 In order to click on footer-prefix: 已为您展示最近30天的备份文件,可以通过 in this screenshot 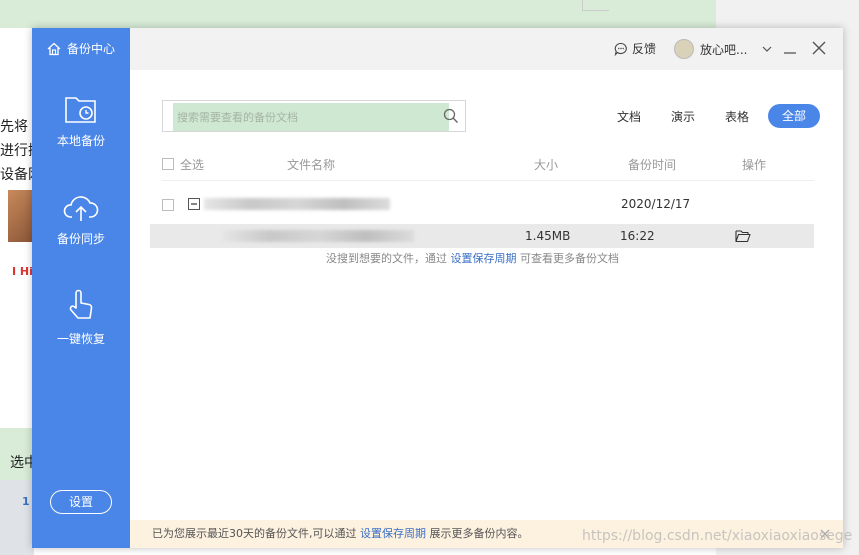, I will do `click(254, 533)`.